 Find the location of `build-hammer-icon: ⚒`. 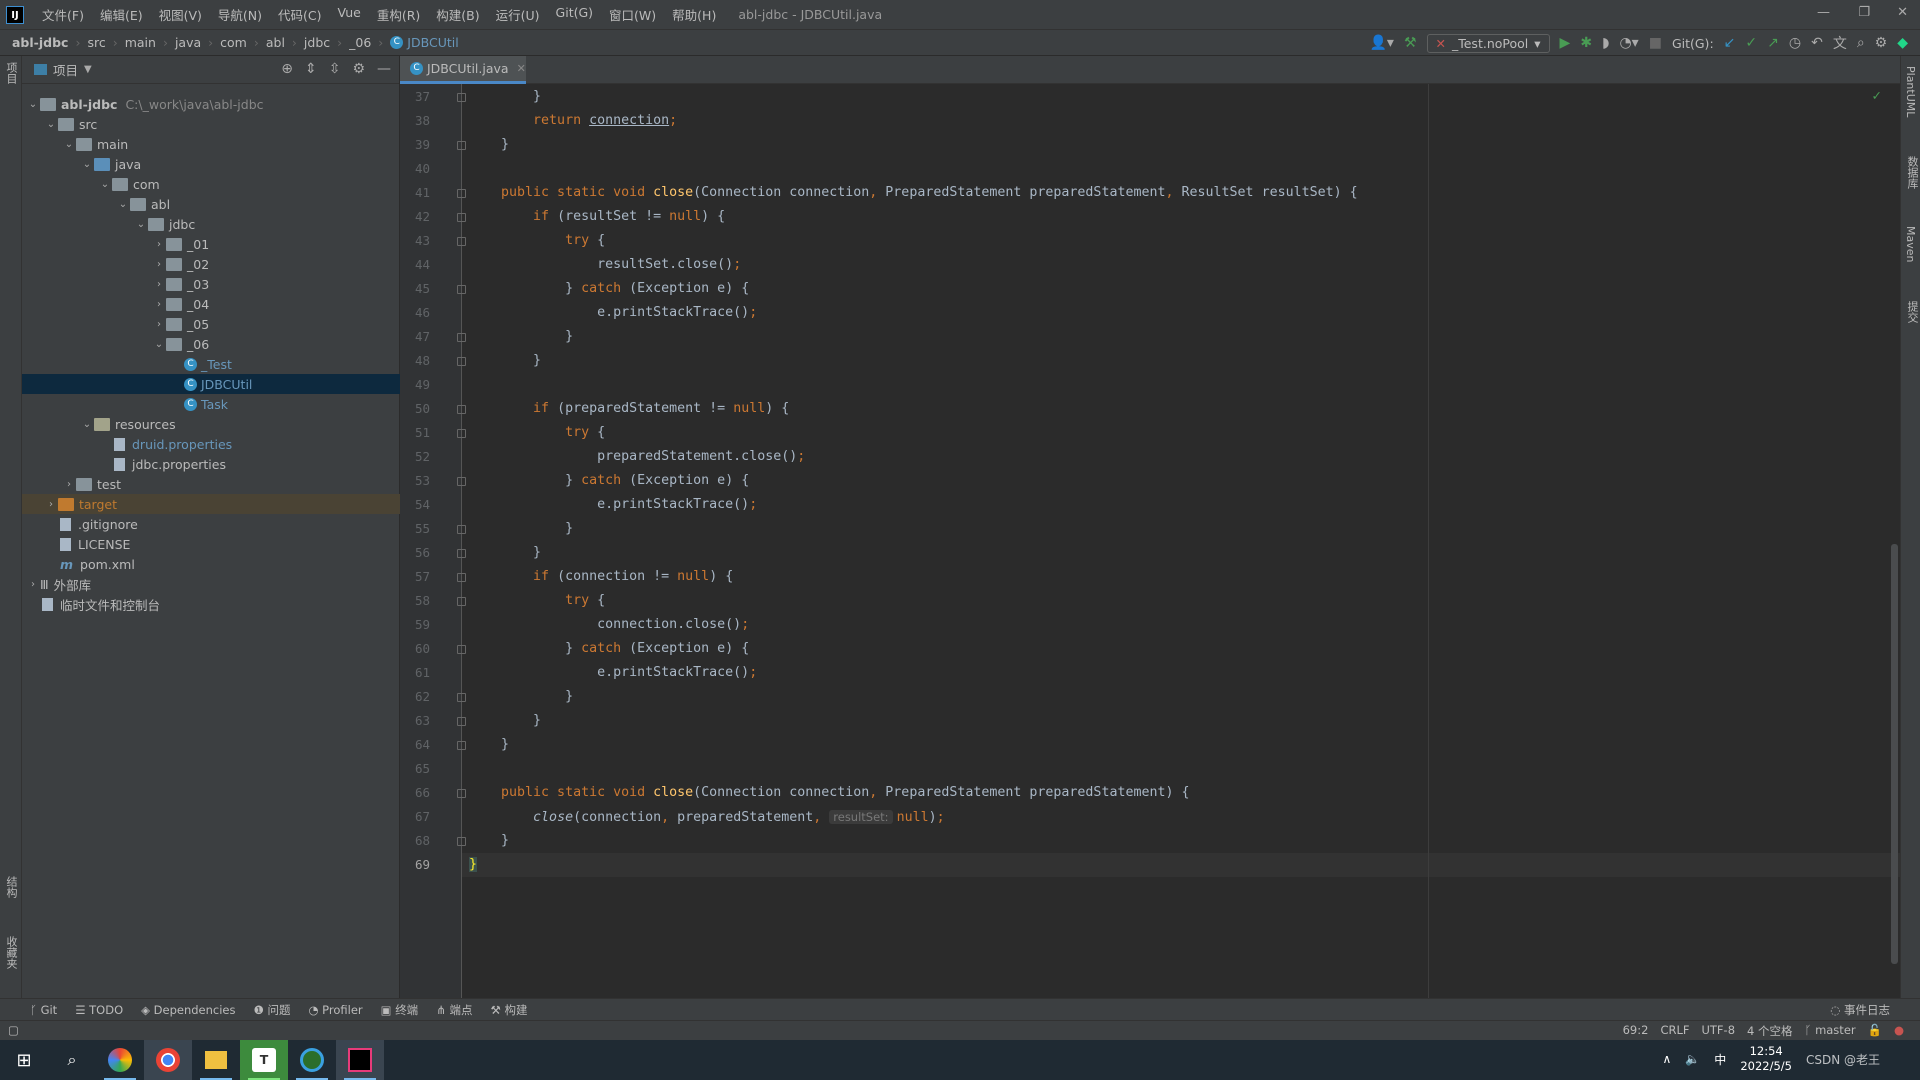

build-hammer-icon: ⚒ is located at coordinates (1410, 43).